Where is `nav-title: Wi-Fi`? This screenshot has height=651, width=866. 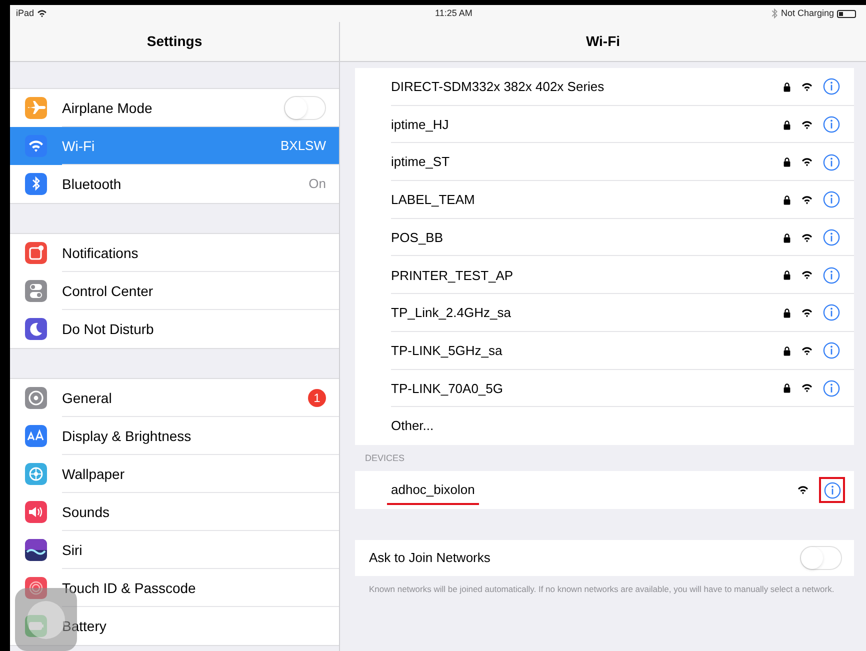
nav-title: Wi-Fi is located at coordinates (603, 41).